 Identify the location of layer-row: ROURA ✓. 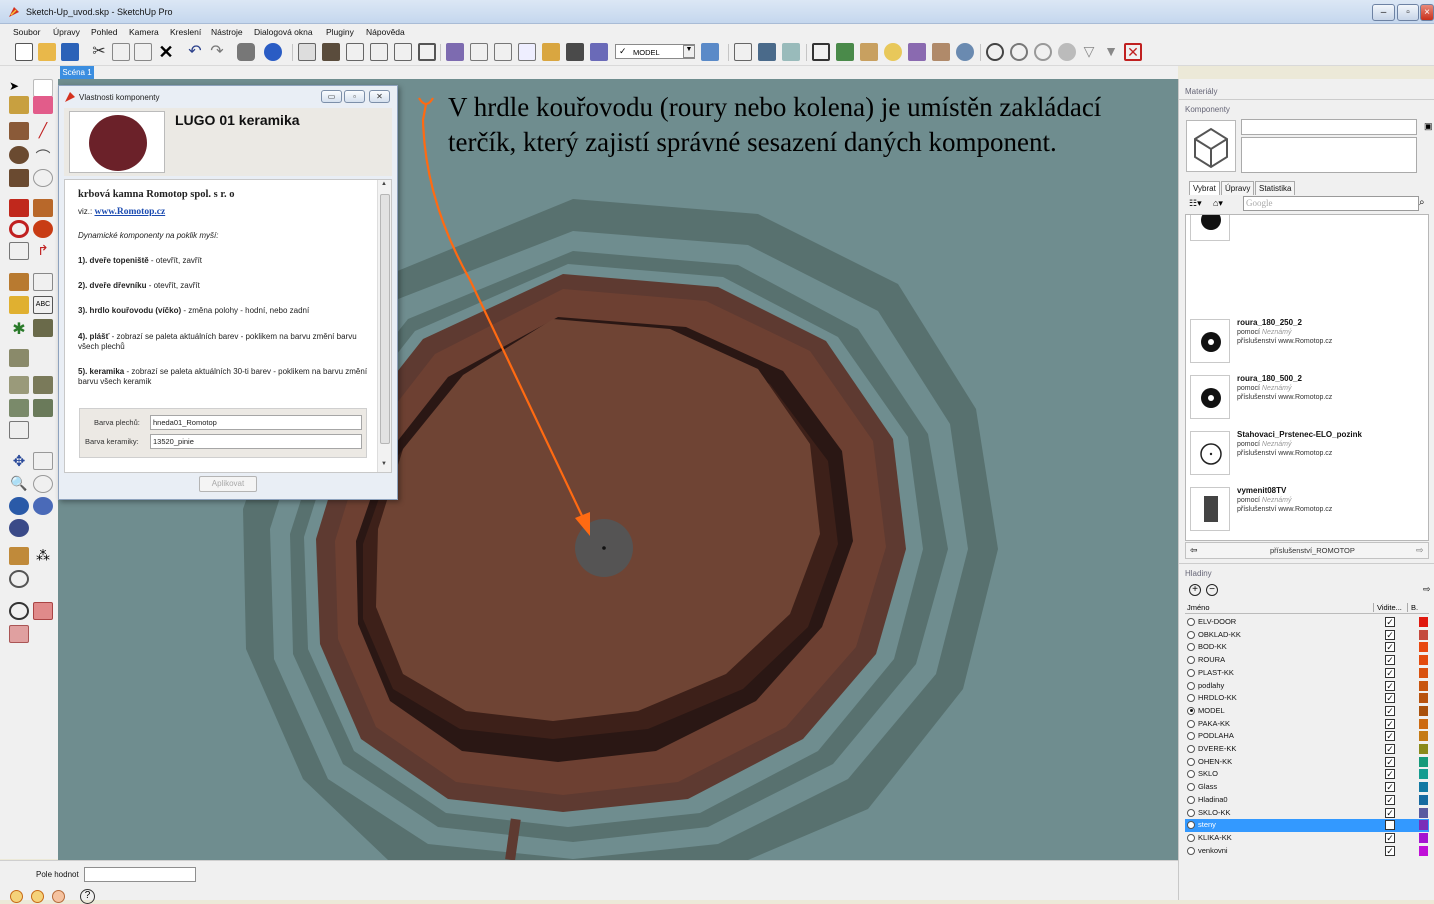
(1307, 660).